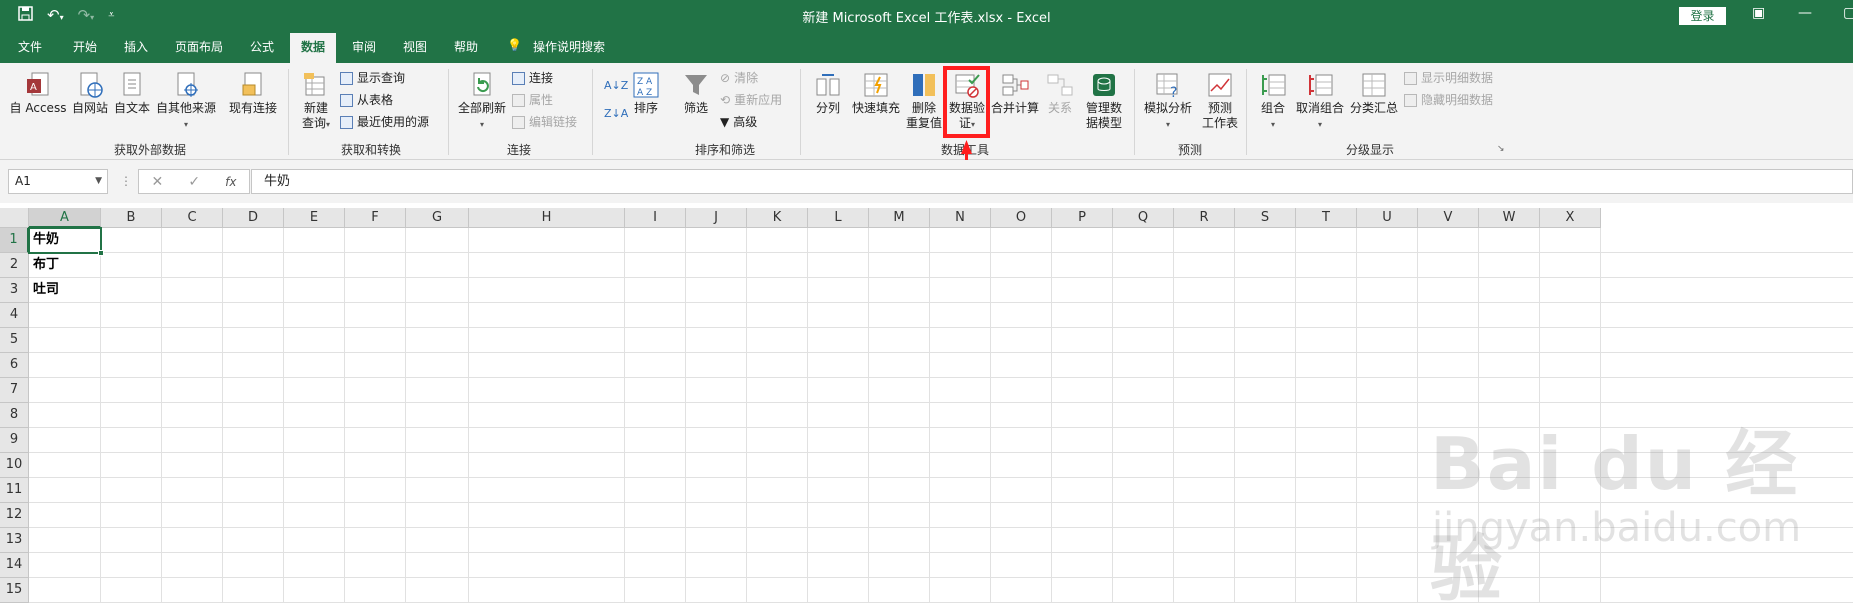 The height and width of the screenshot is (603, 1853). I want to click on from-access-button: A 自 Access, so click(38, 93).